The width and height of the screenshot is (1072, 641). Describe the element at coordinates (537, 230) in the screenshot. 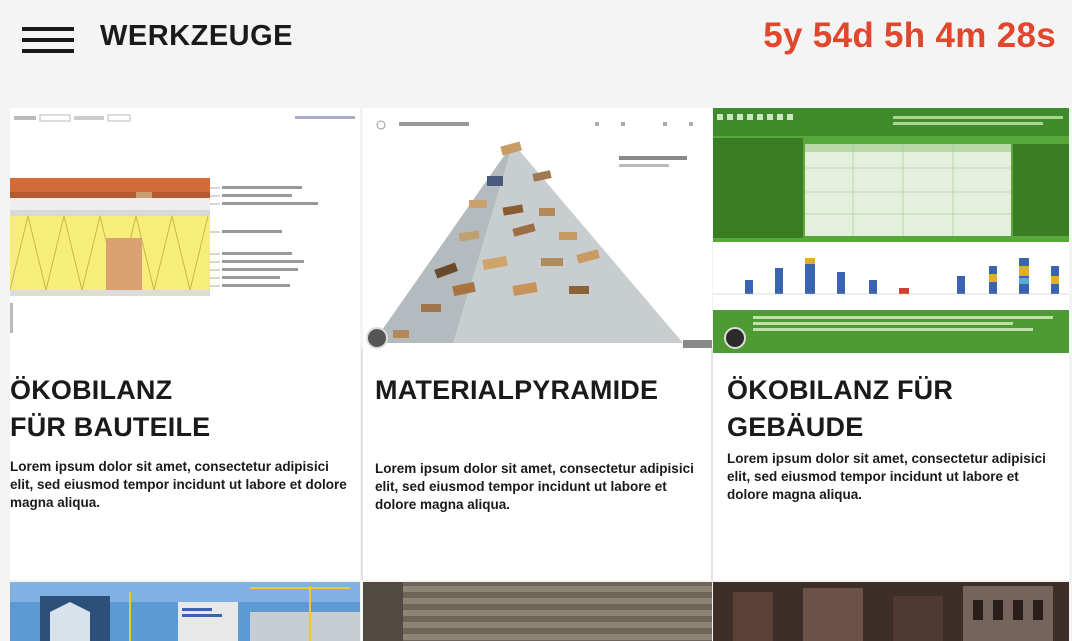

I see `thumbnail-material-pyramid` at that location.